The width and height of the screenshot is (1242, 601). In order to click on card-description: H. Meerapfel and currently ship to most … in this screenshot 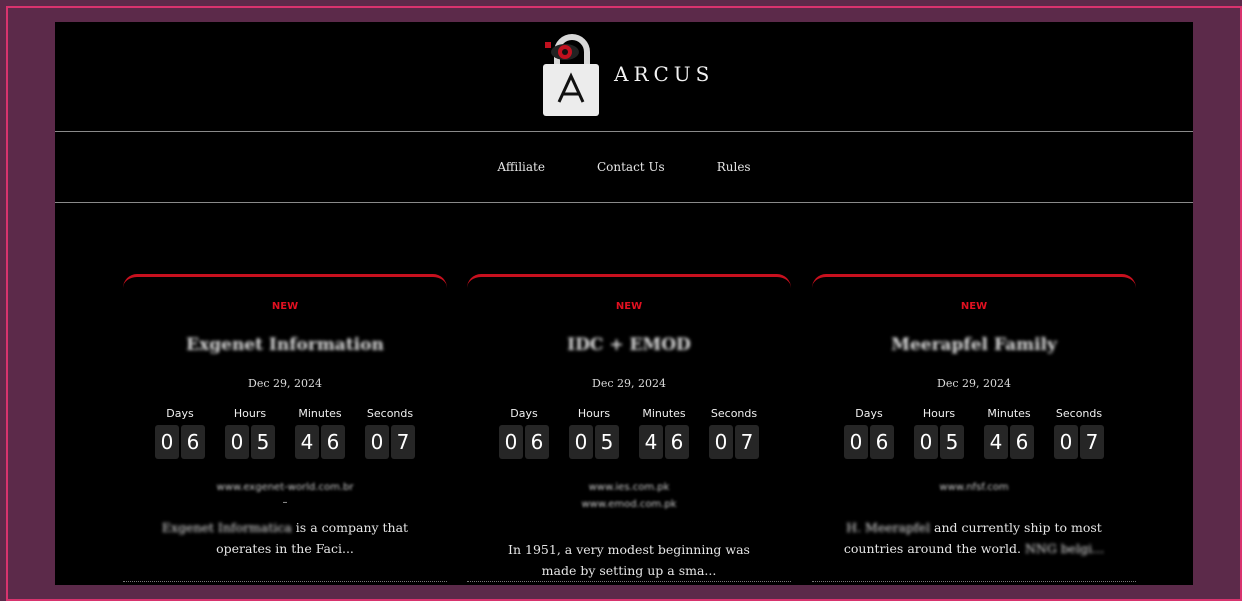, I will do `click(974, 538)`.